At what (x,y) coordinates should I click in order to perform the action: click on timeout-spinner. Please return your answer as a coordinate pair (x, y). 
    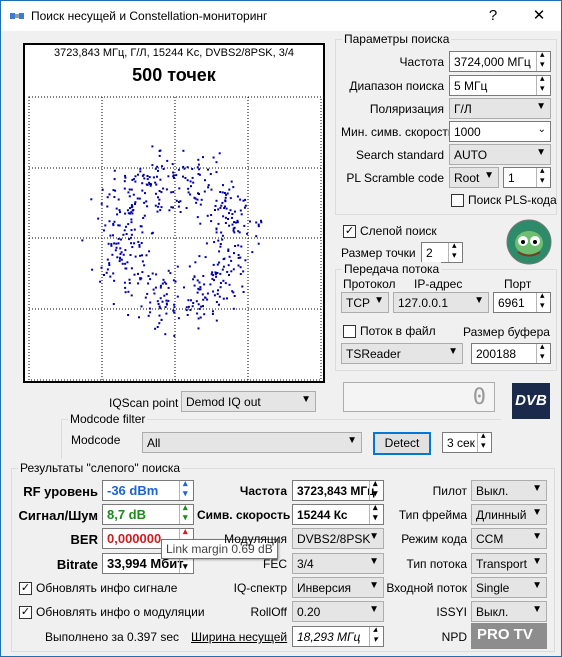
    Looking at the image, I should click on (484, 442).